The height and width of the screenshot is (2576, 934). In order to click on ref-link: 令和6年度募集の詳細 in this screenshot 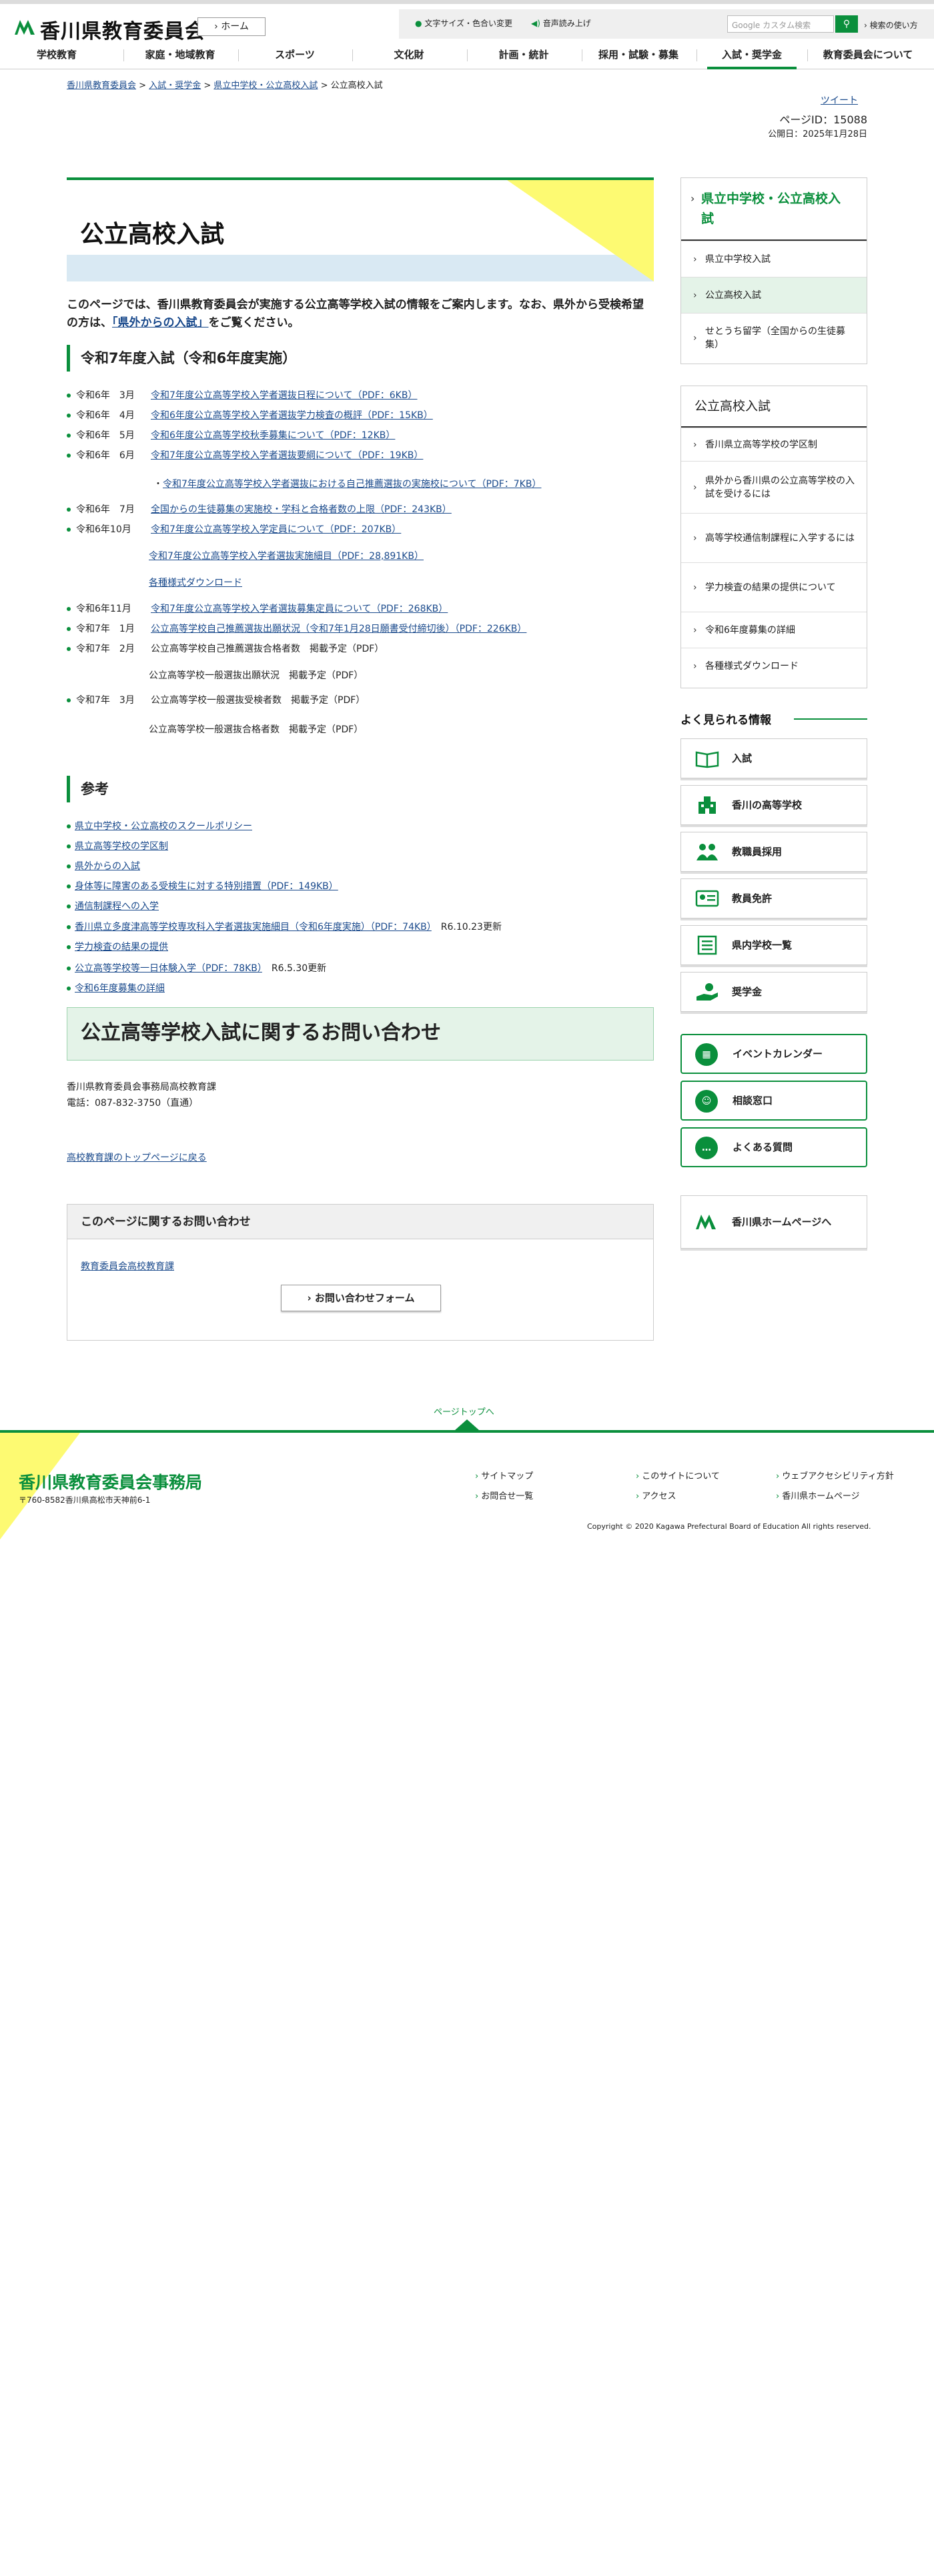, I will do `click(120, 988)`.